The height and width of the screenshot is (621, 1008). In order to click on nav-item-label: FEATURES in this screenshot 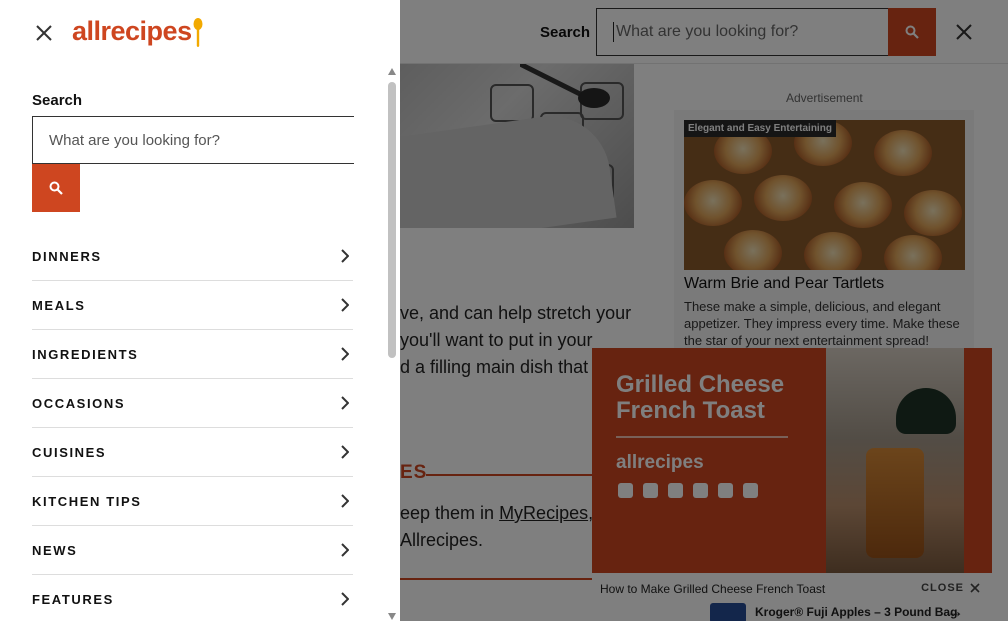, I will do `click(73, 599)`.